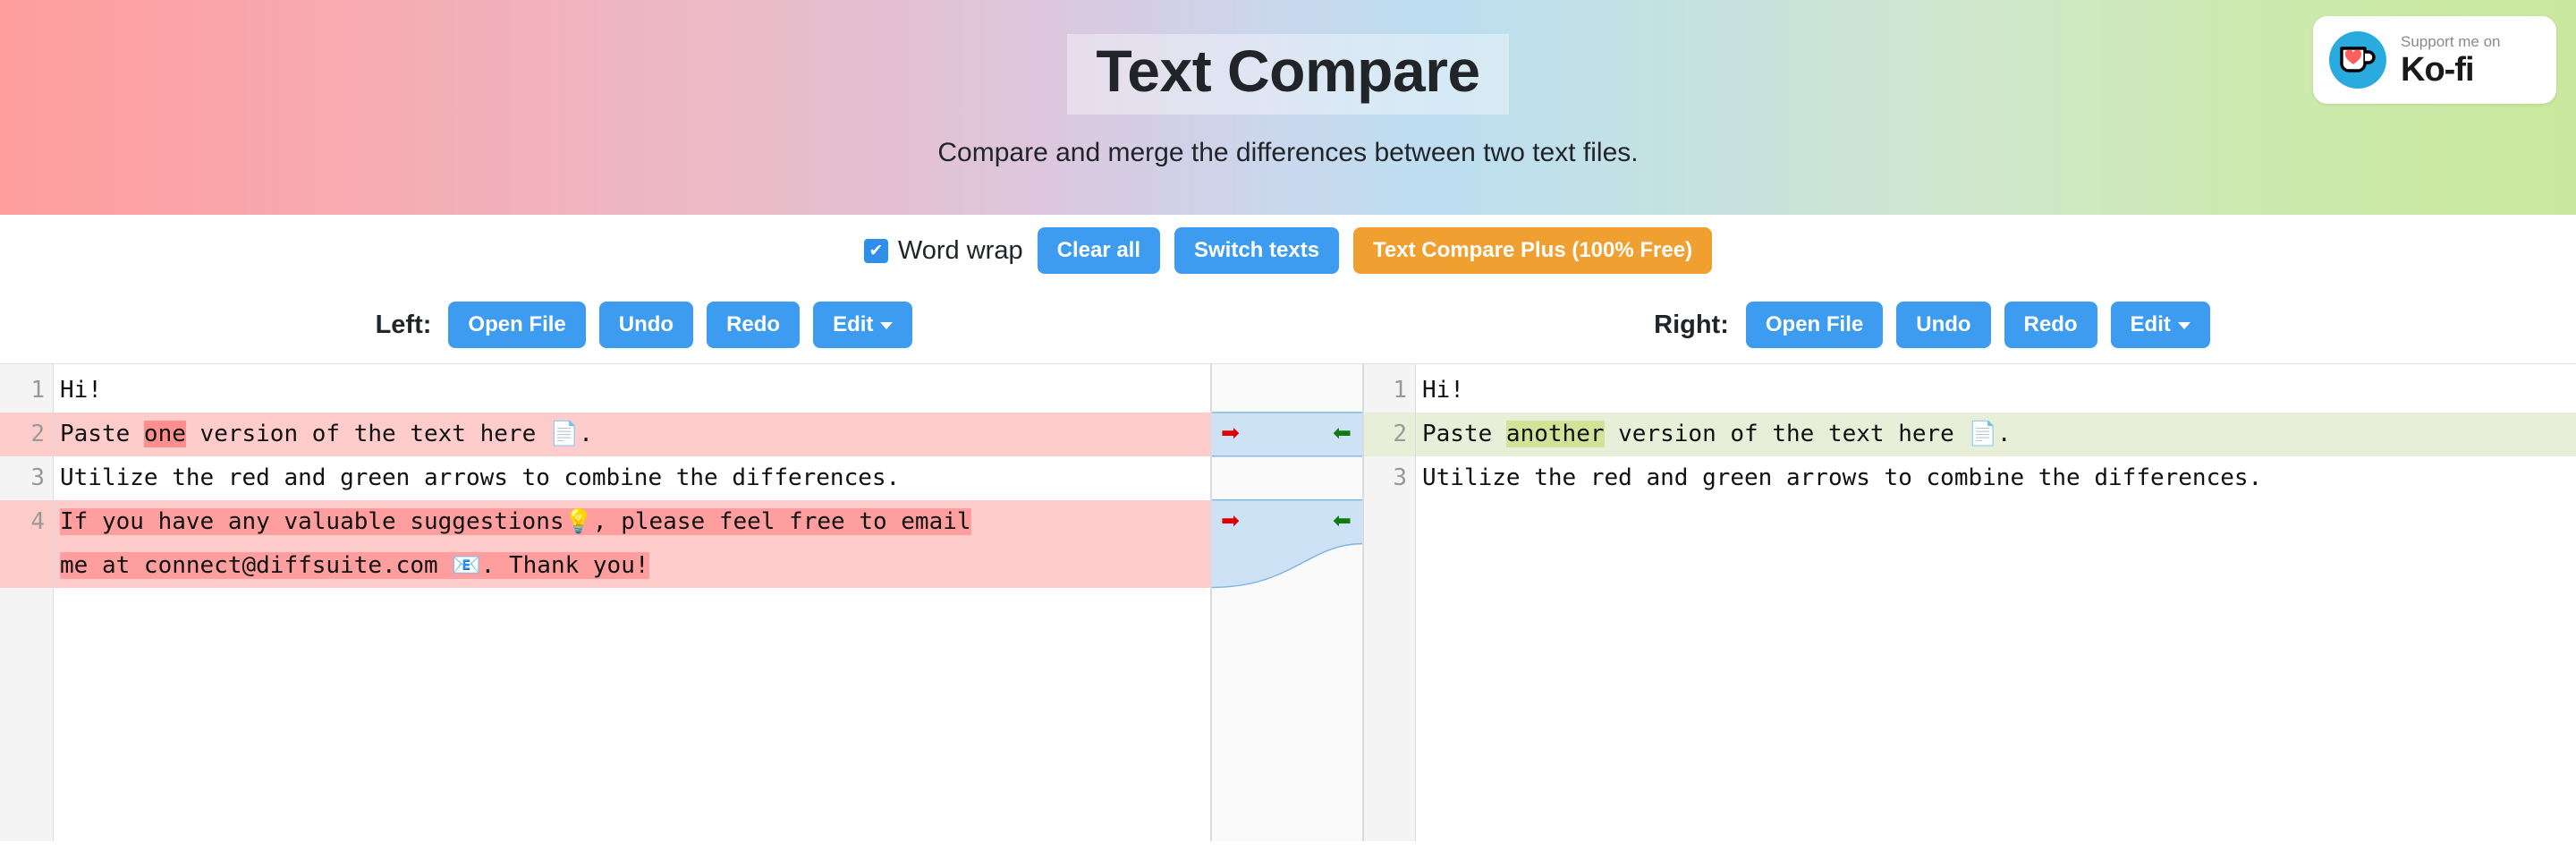 The width and height of the screenshot is (2576, 868). What do you see at coordinates (853, 325) in the screenshot?
I see `left-edit-label: Edit` at bounding box center [853, 325].